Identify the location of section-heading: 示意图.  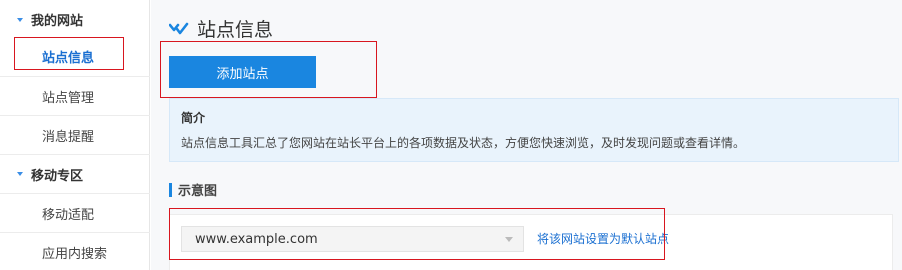
(193, 189).